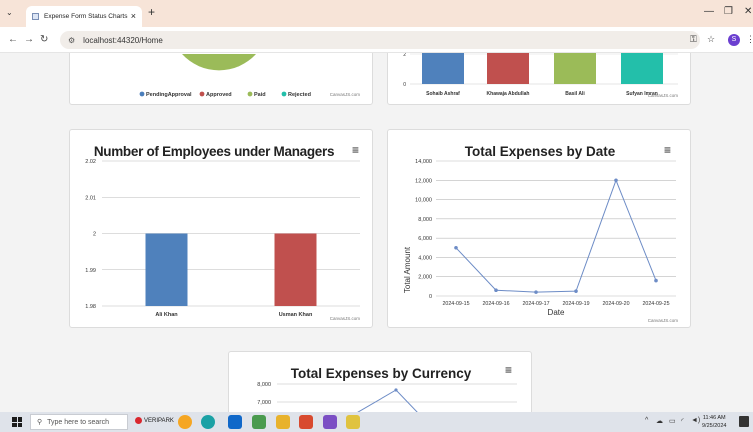 The width and height of the screenshot is (753, 432). I want to click on currency-chart-card: Total Expenses by Currency ≡ 8,000 7,000, so click(380, 381).